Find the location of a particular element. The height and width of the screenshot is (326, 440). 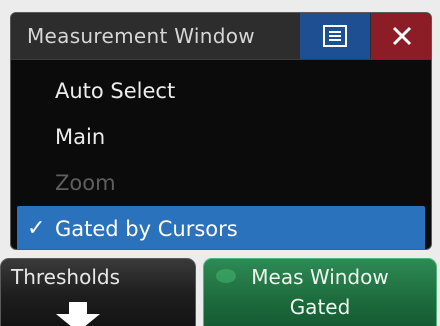

popup-titlebar: Measurement Window is located at coordinates (221, 36).